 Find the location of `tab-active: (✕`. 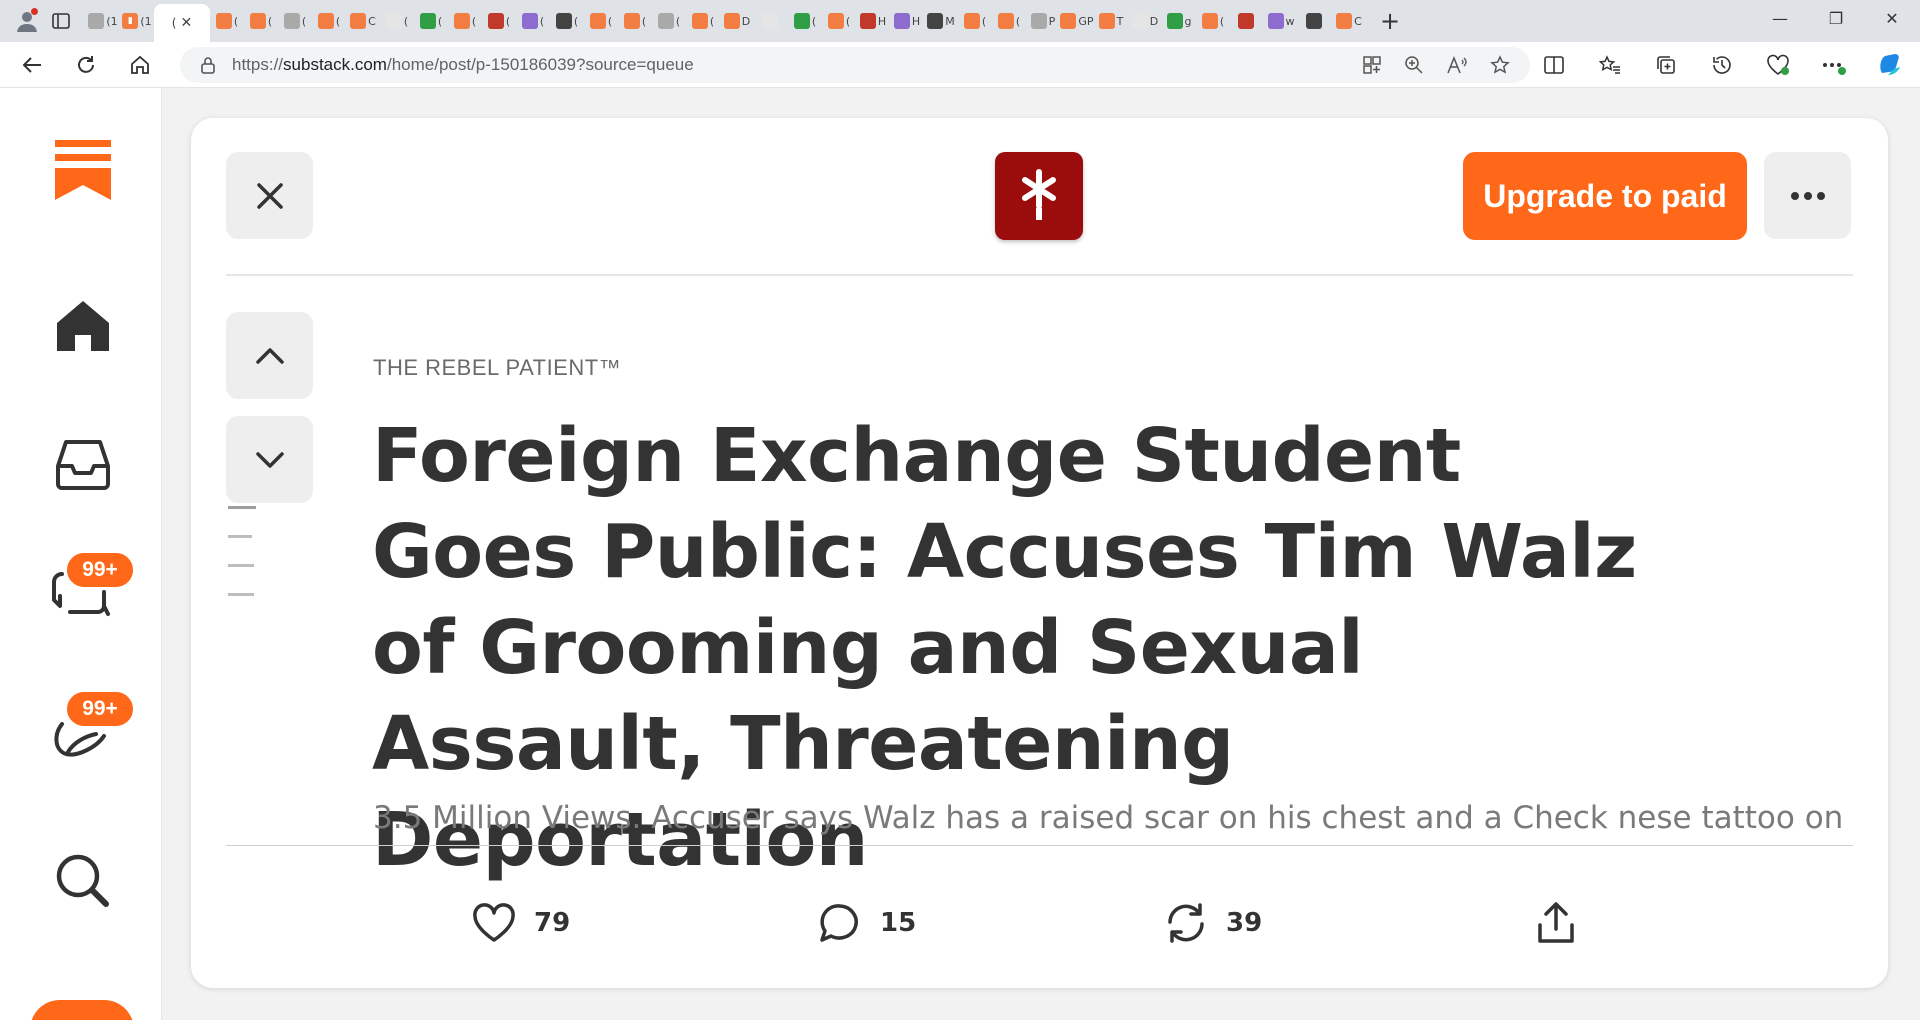

tab-active: (✕ is located at coordinates (182, 23).